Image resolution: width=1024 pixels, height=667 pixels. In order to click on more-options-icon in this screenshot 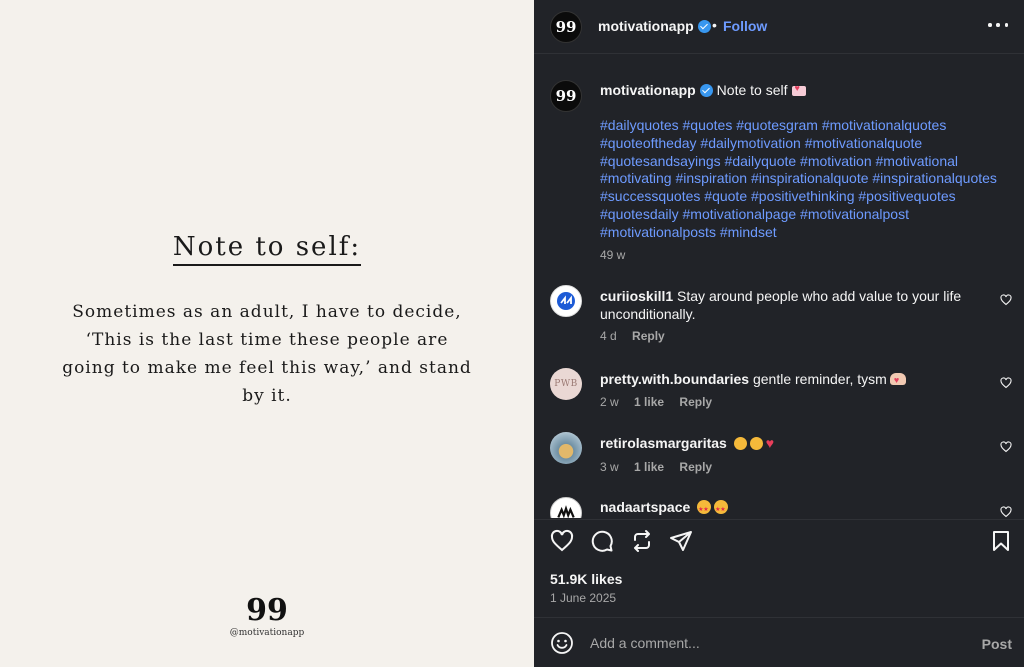, I will do `click(998, 25)`.